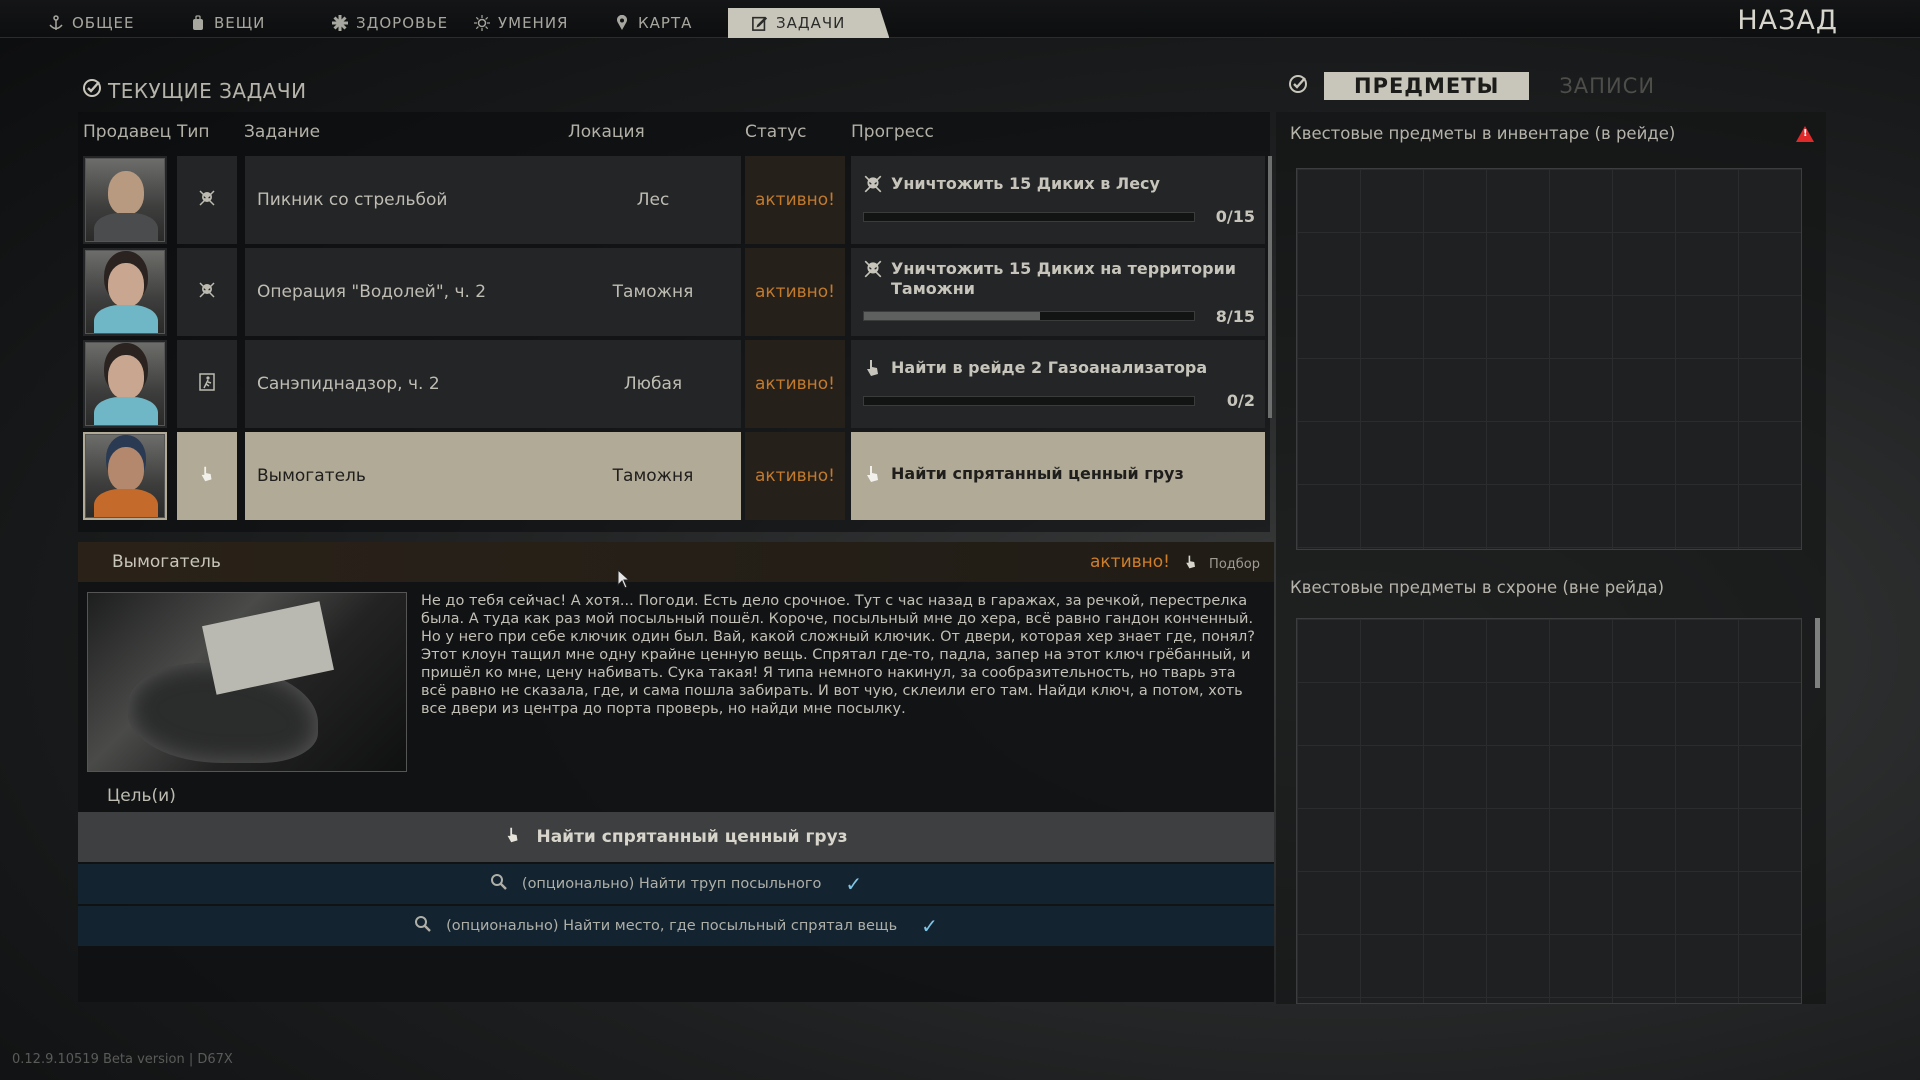  I want to click on detail-header: Вымогатель активно! Подбор, so click(676, 562).